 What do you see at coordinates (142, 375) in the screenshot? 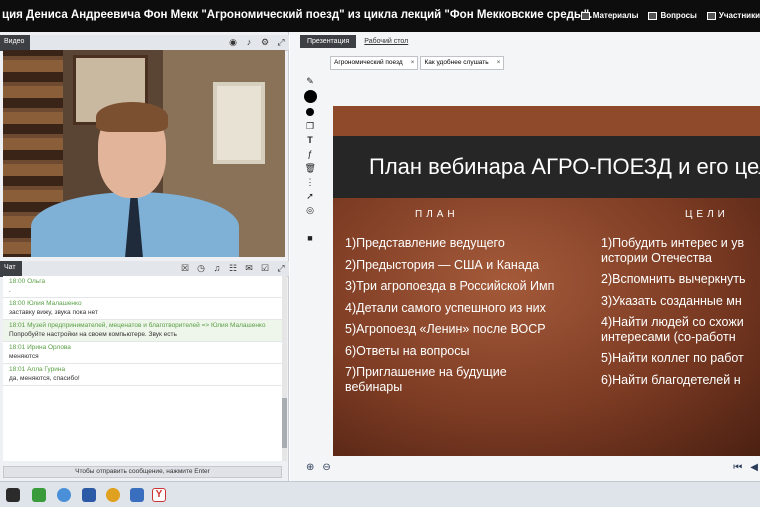
I see `chat-message: 18:01 Алла Гурина да, меняются, спасибо!` at bounding box center [142, 375].